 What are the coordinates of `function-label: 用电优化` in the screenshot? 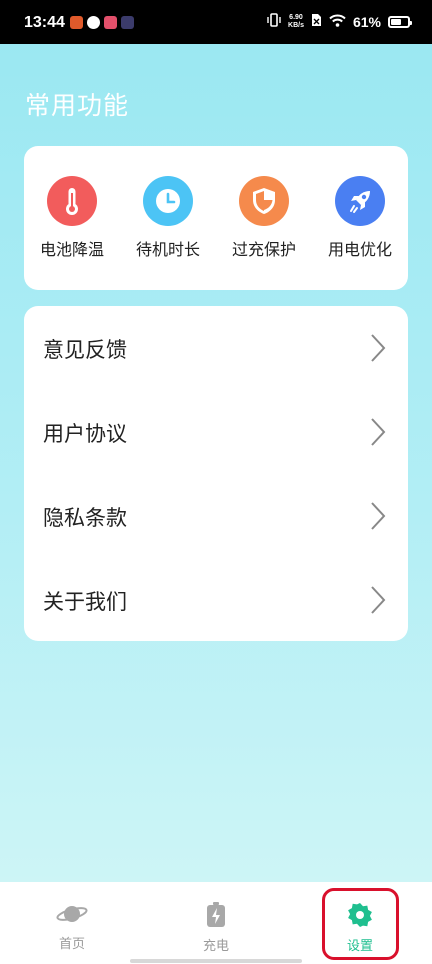 It's located at (359, 249).